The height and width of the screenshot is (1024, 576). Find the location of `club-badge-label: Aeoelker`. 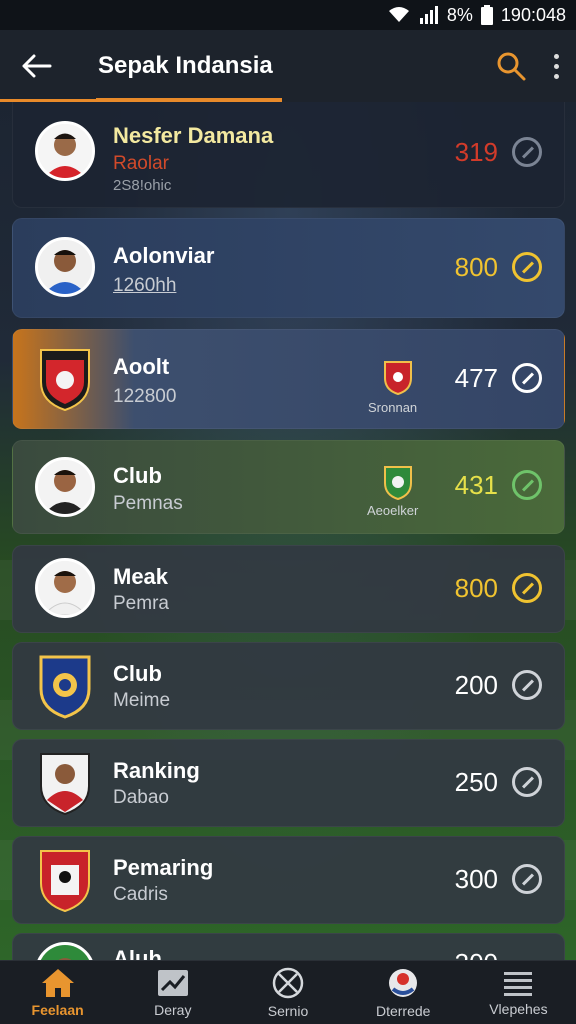

club-badge-label: Aeoelker is located at coordinates (393, 510).